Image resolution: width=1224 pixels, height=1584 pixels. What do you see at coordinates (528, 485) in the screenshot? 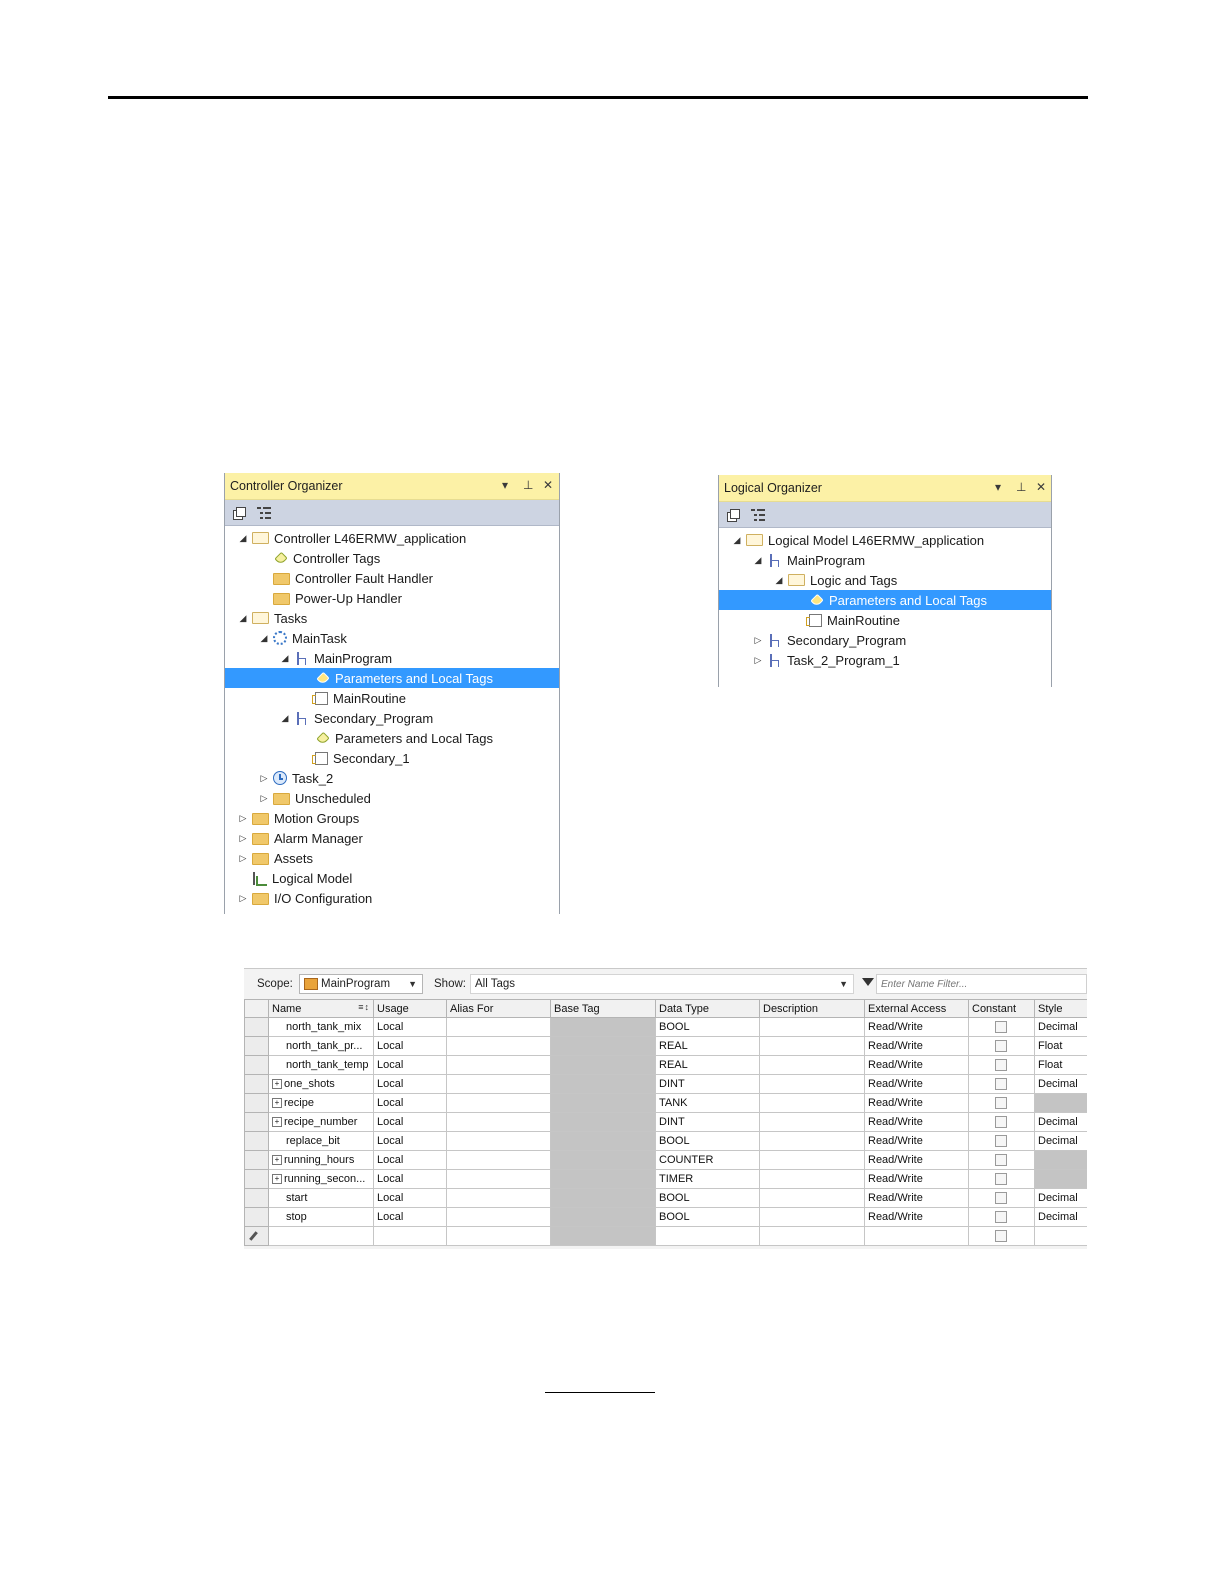
I see `pin-icon: ⊥` at bounding box center [528, 485].